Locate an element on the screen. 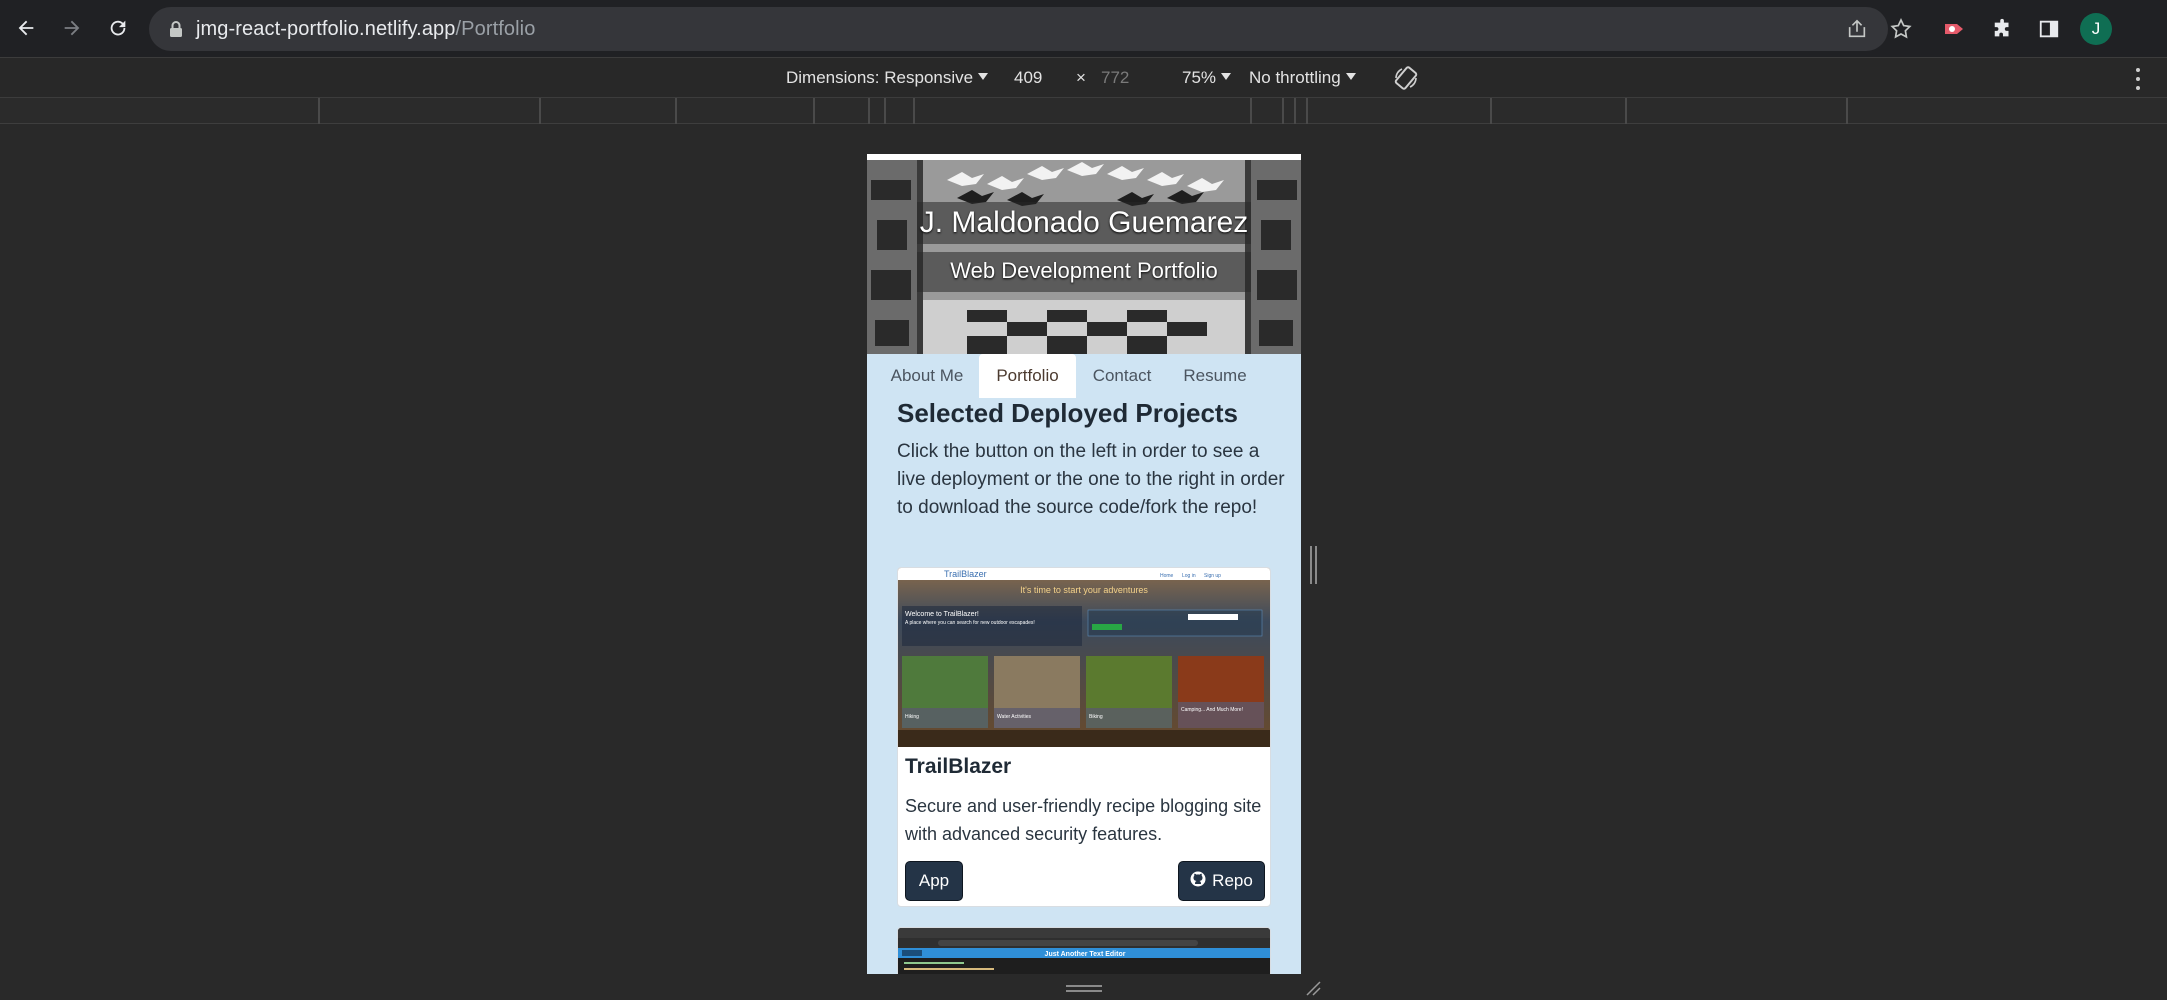 This screenshot has height=1000, width=2167. shot-brand: TrailBlazer is located at coordinates (965, 574).